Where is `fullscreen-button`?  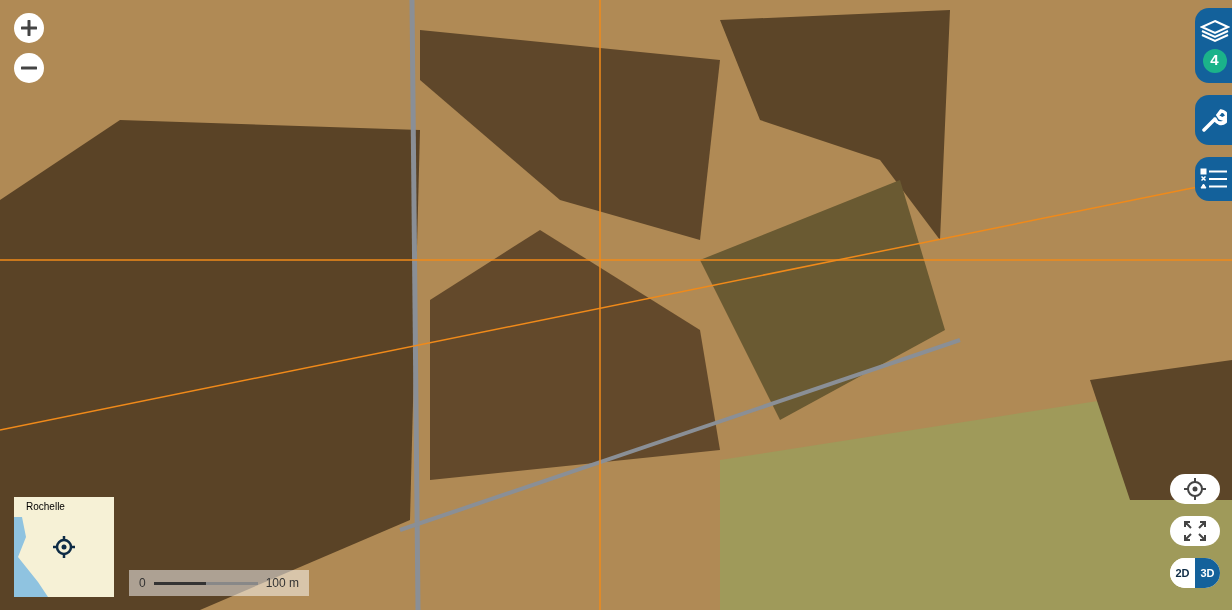 fullscreen-button is located at coordinates (1195, 531).